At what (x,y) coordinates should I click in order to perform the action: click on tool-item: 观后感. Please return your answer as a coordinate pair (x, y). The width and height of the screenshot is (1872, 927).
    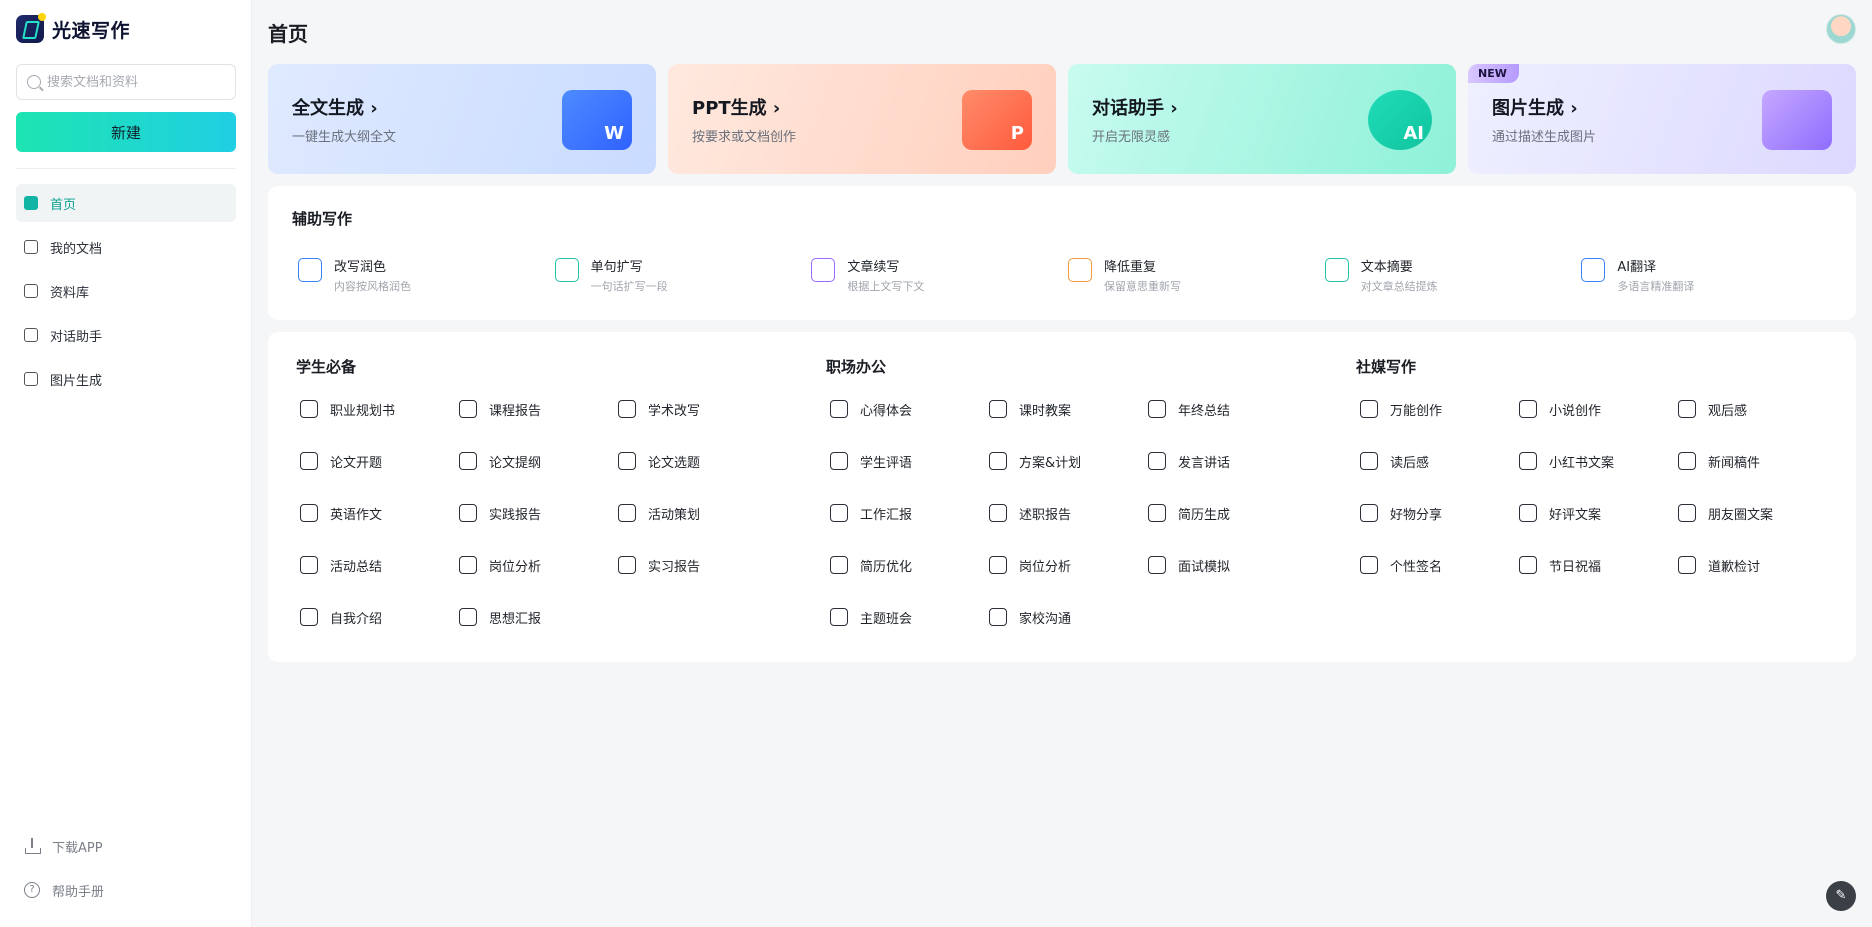
    Looking at the image, I should click on (1753, 409).